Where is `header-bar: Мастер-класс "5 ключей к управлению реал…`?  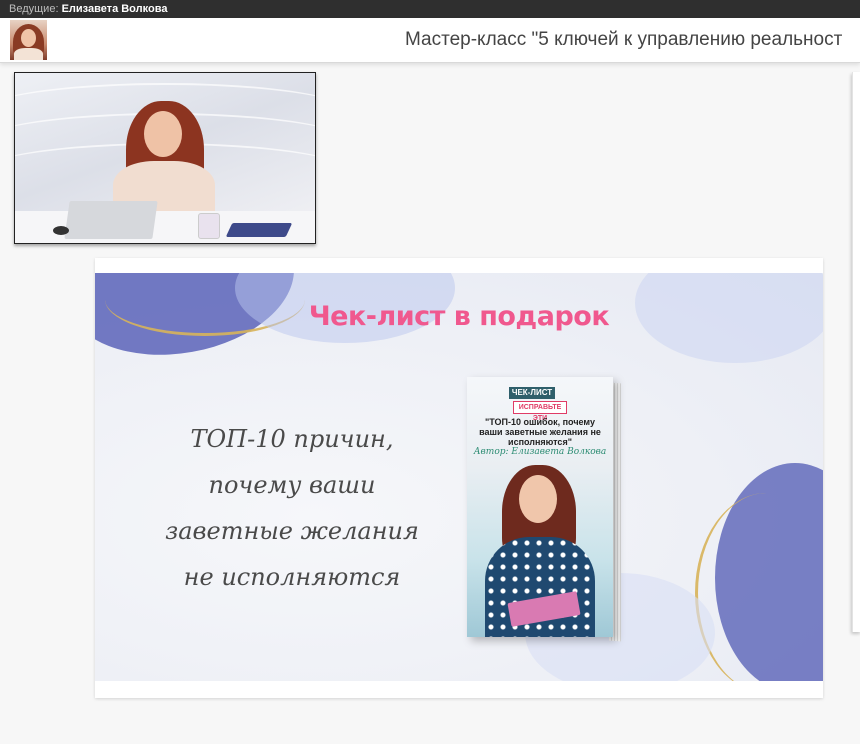 header-bar: Мастер-класс "5 ключей к управлению реал… is located at coordinates (430, 40).